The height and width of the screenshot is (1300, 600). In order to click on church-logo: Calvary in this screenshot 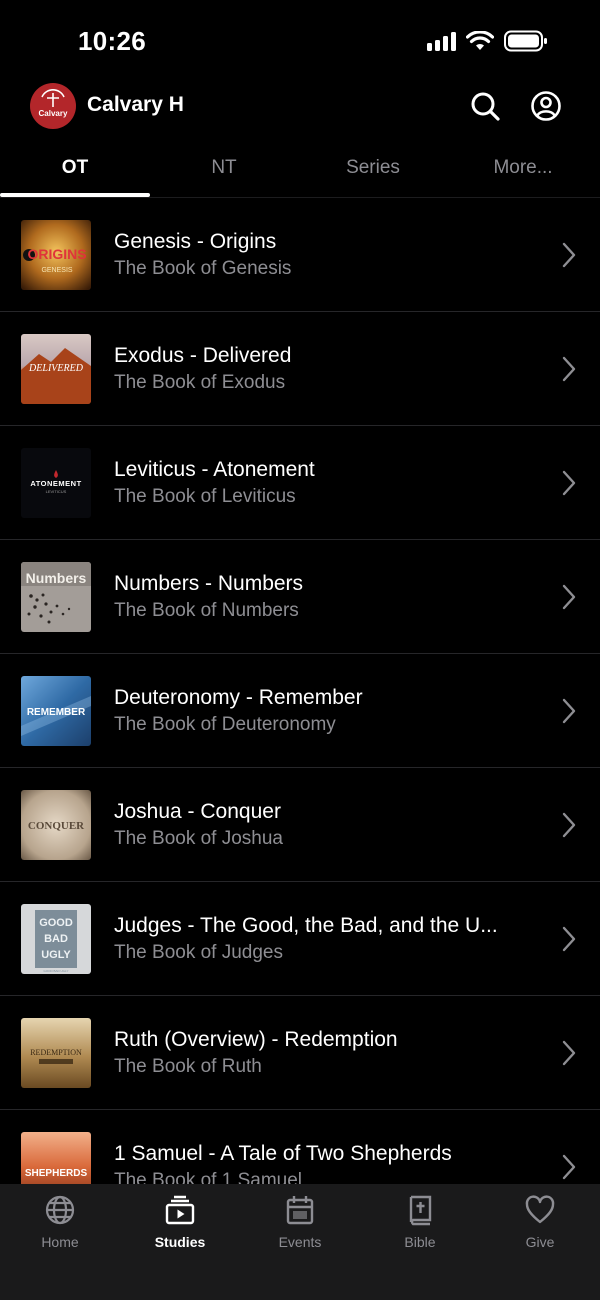, I will do `click(53, 106)`.